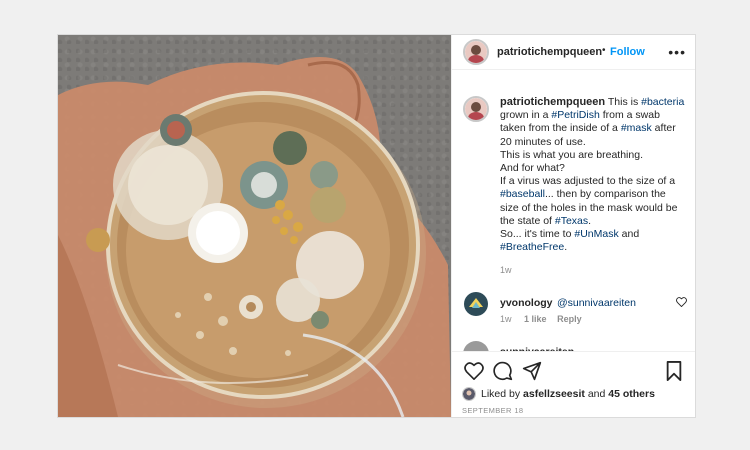 Image resolution: width=750 pixels, height=450 pixels. What do you see at coordinates (537, 234) in the screenshot?
I see `caption-text: So... it's time to` at bounding box center [537, 234].